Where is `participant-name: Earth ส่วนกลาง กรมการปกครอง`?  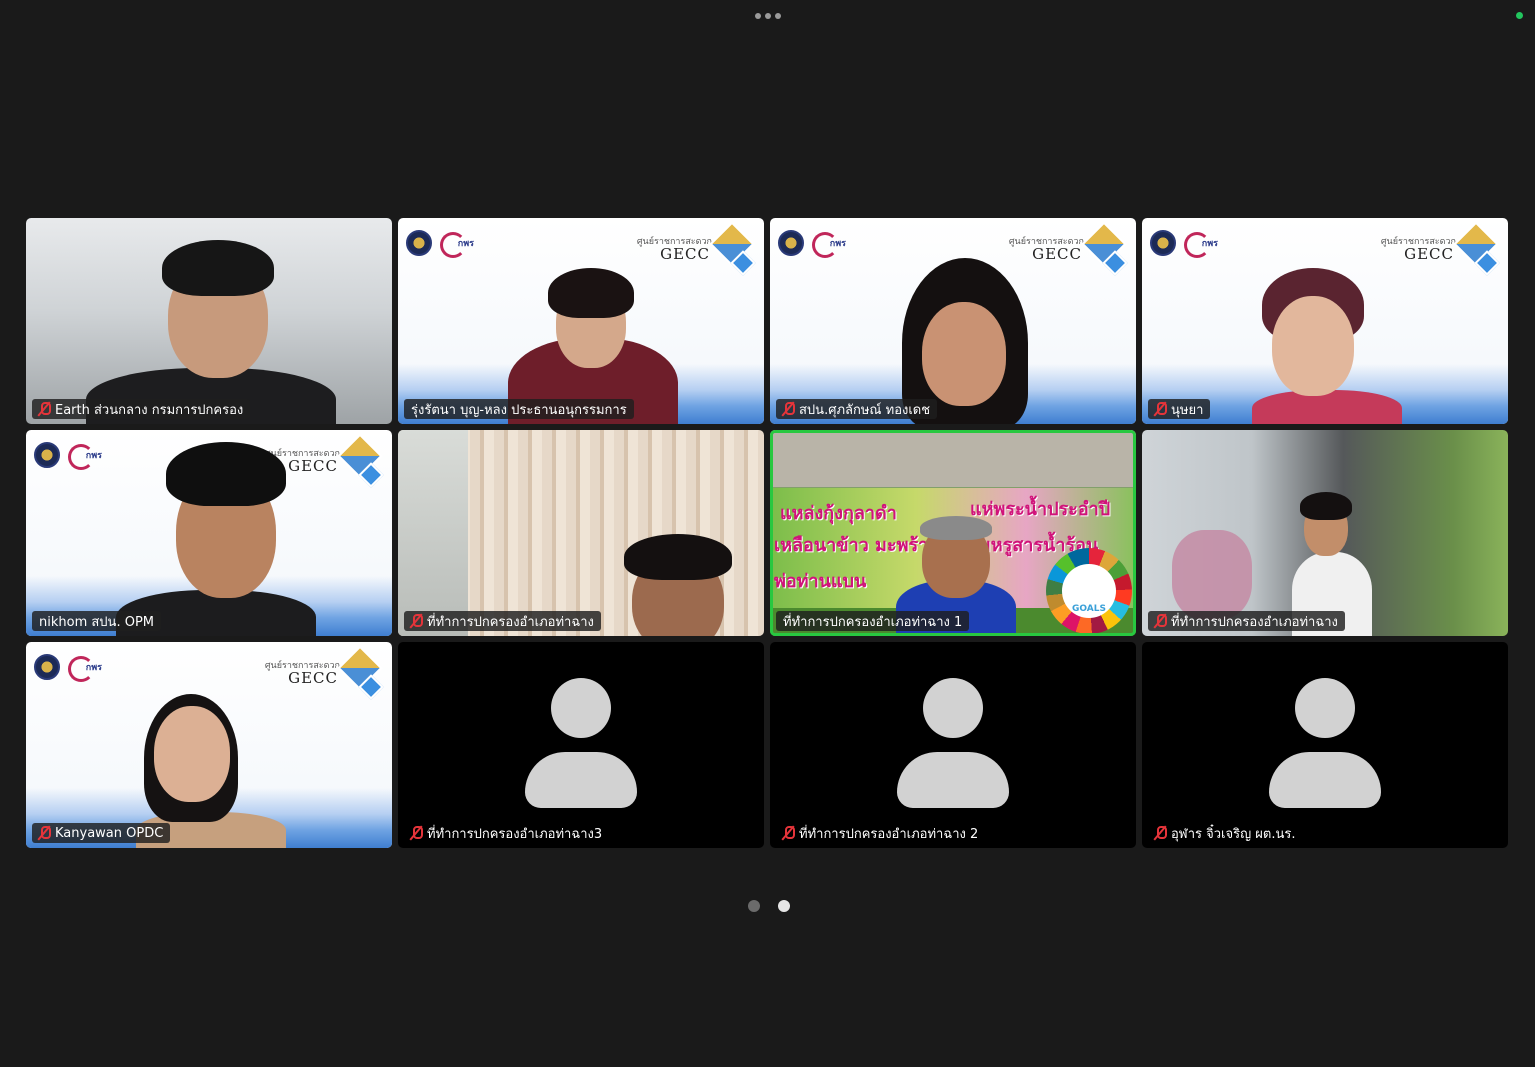
participant-name: Earth ส่วนกลาง กรมการปกครอง is located at coordinates (149, 410).